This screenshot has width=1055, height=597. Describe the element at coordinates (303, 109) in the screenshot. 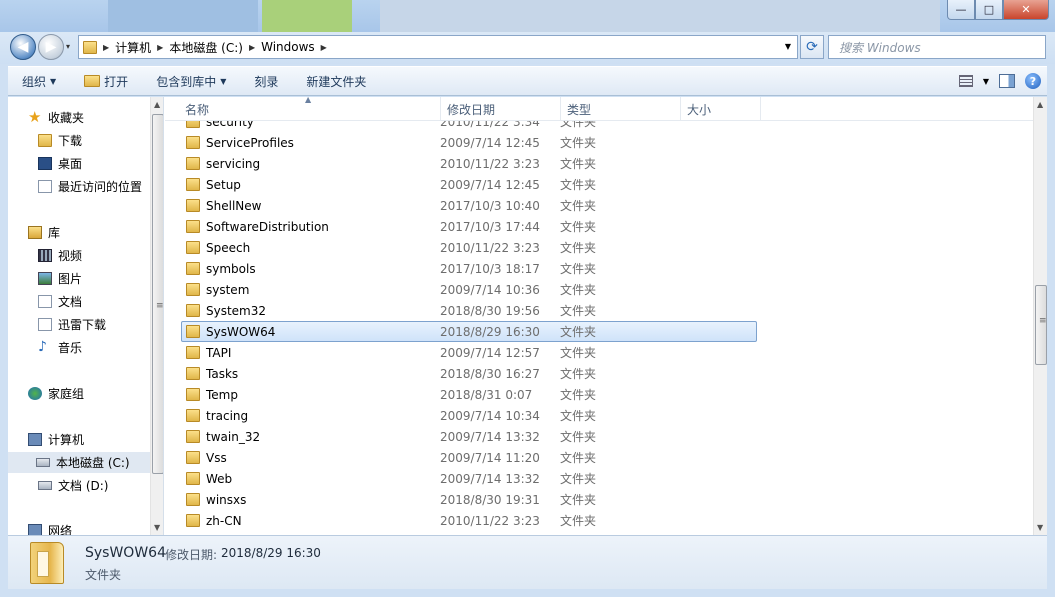

I see `column-header-name: ▲ 名称` at that location.